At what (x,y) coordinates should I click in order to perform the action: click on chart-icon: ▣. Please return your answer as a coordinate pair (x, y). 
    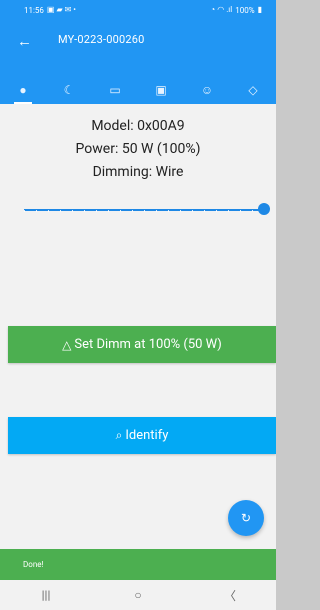
    Looking at the image, I should click on (161, 90).